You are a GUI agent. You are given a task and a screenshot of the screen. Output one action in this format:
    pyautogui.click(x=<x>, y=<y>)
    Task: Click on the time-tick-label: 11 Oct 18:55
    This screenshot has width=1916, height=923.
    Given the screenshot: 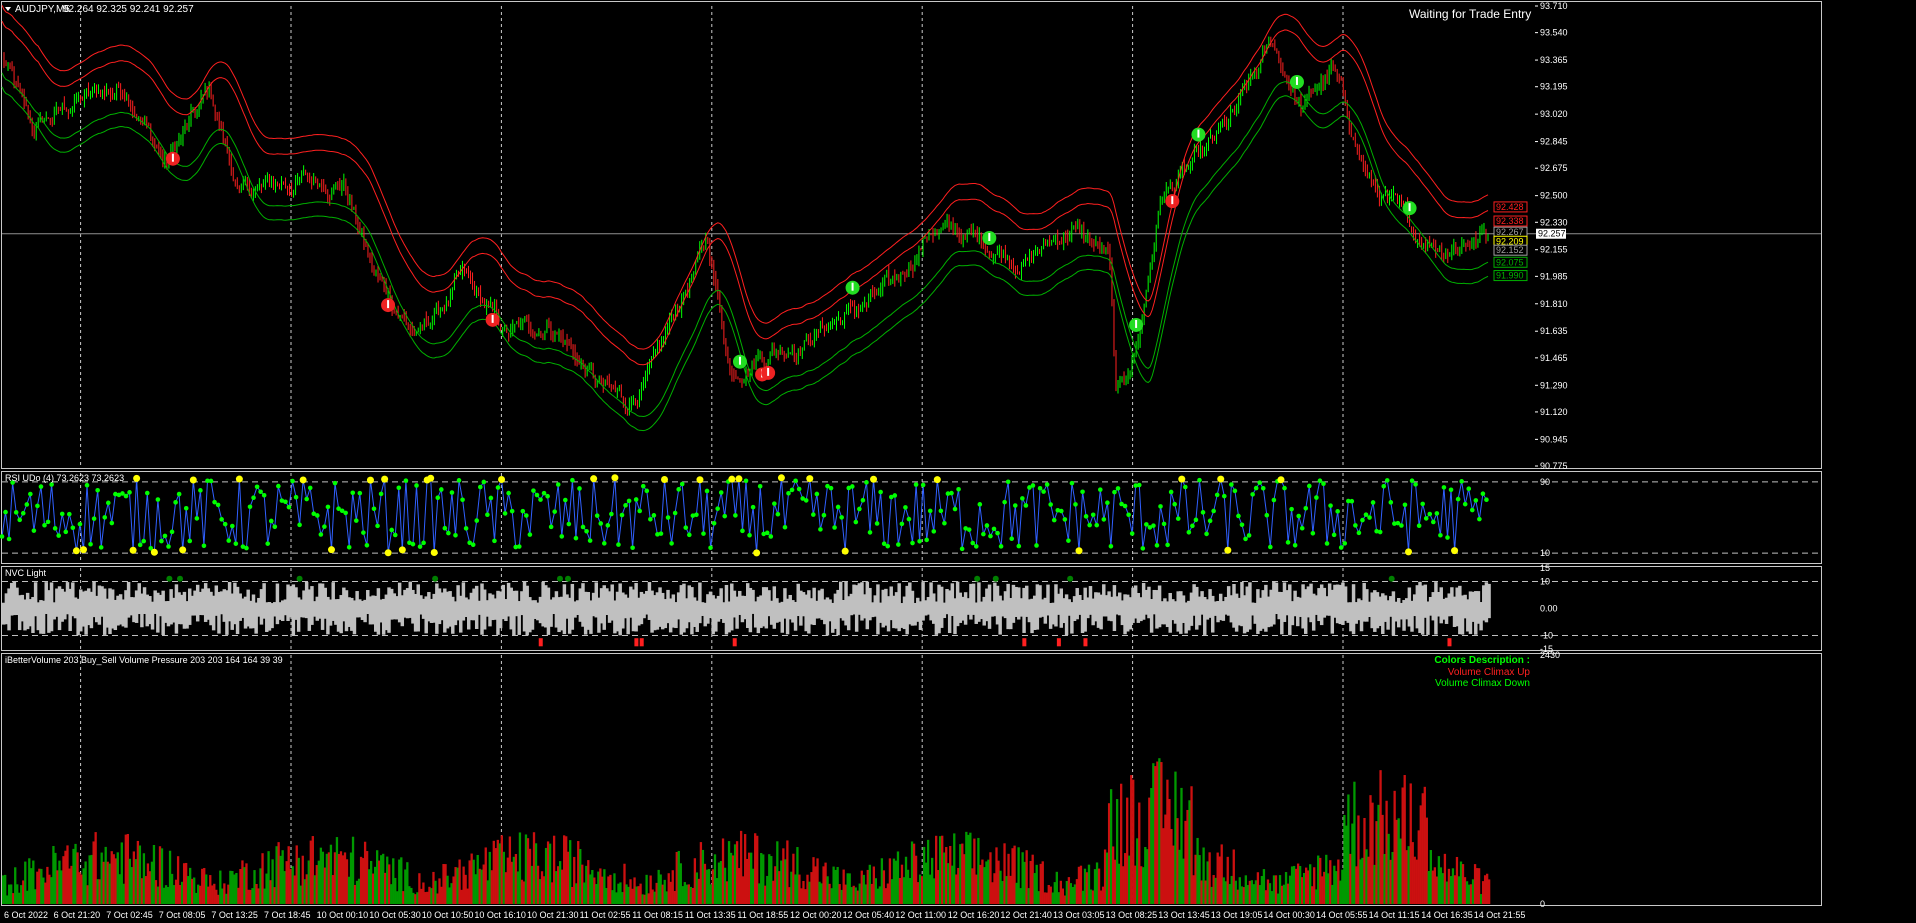 What is the action you would take?
    pyautogui.click(x=762, y=915)
    